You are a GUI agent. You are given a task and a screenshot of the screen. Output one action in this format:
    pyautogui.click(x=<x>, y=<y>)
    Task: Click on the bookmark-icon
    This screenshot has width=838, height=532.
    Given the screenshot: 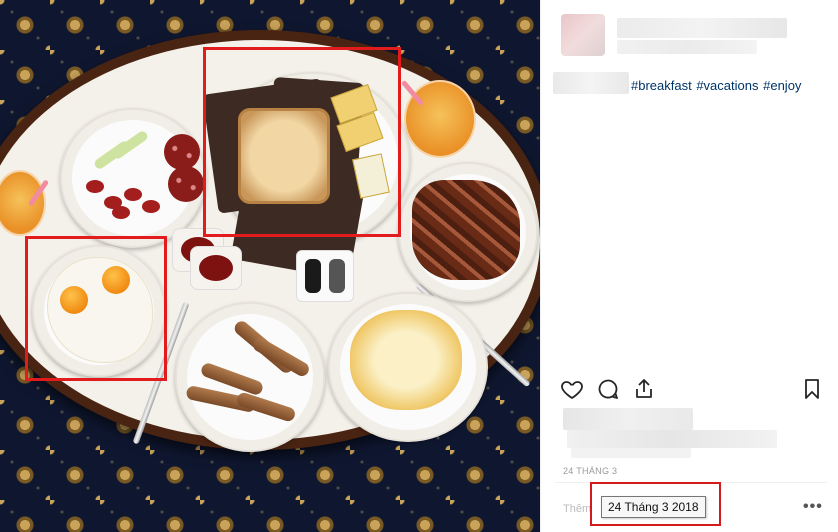 What is the action you would take?
    pyautogui.click(x=812, y=389)
    